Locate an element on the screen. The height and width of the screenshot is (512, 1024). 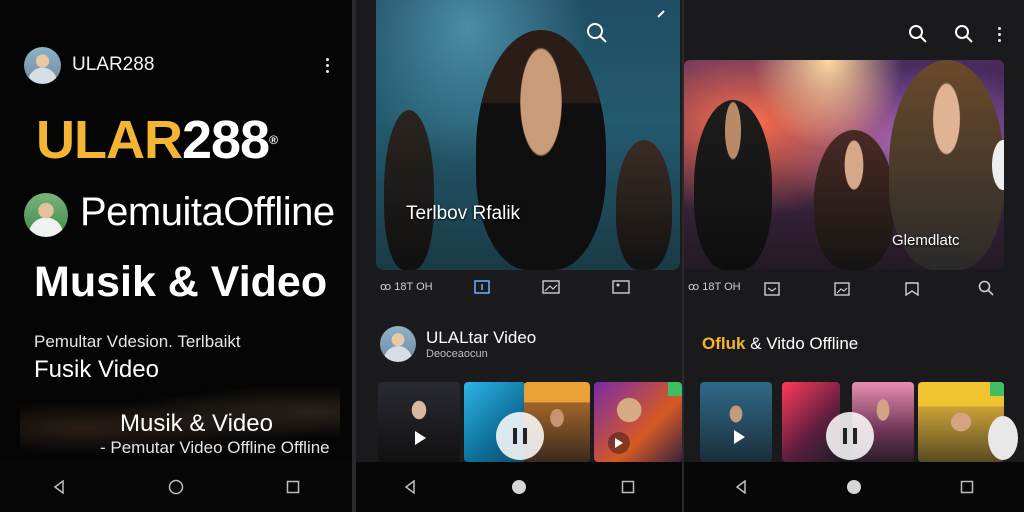
carousel-next-control is located at coordinates (1003, 438).